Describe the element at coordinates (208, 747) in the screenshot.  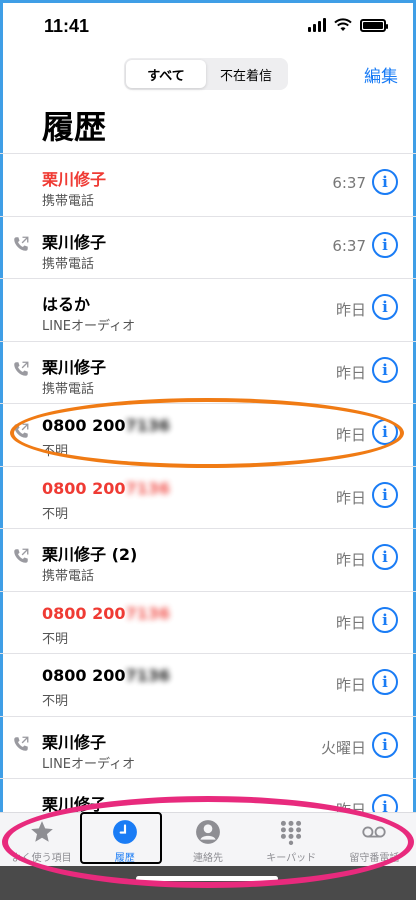
I see `call-row: 栗川修子 LINEオーディオ 火曜日 i` at that location.